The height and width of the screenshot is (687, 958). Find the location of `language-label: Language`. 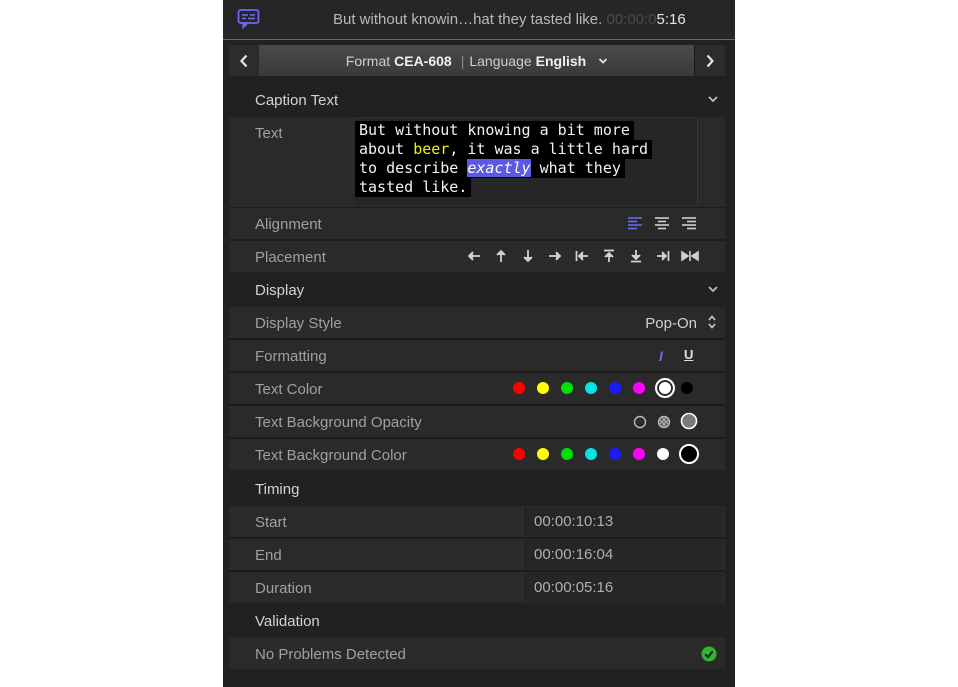

language-label: Language is located at coordinates (500, 60).